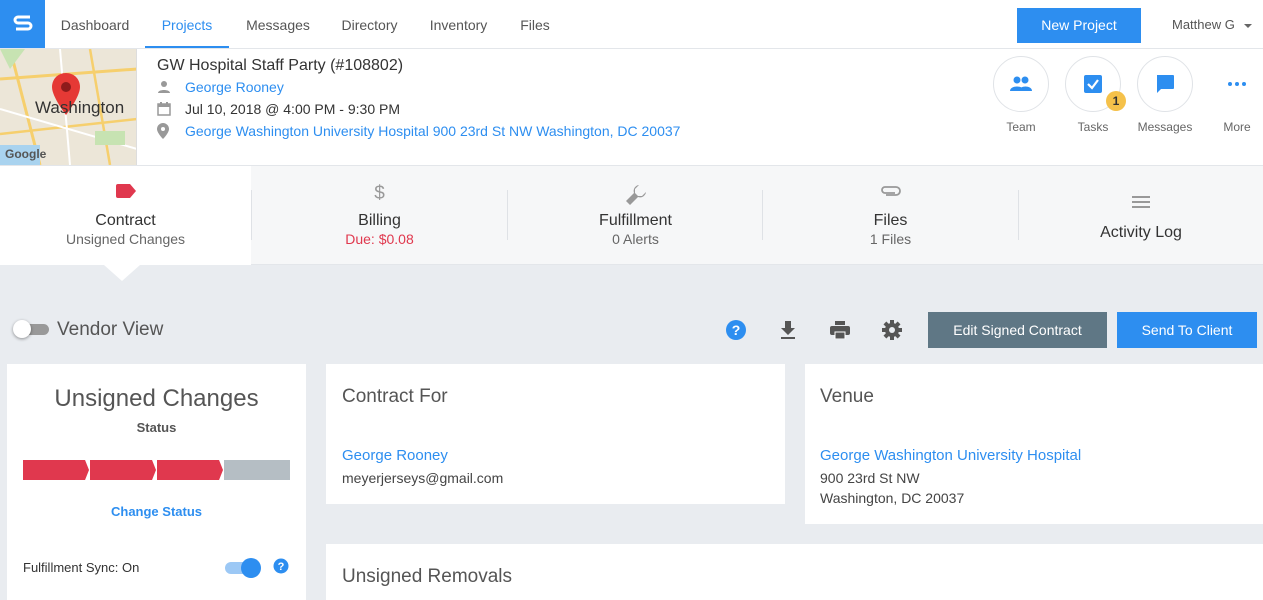 This screenshot has width=1263, height=600. I want to click on gear-icon, so click(892, 330).